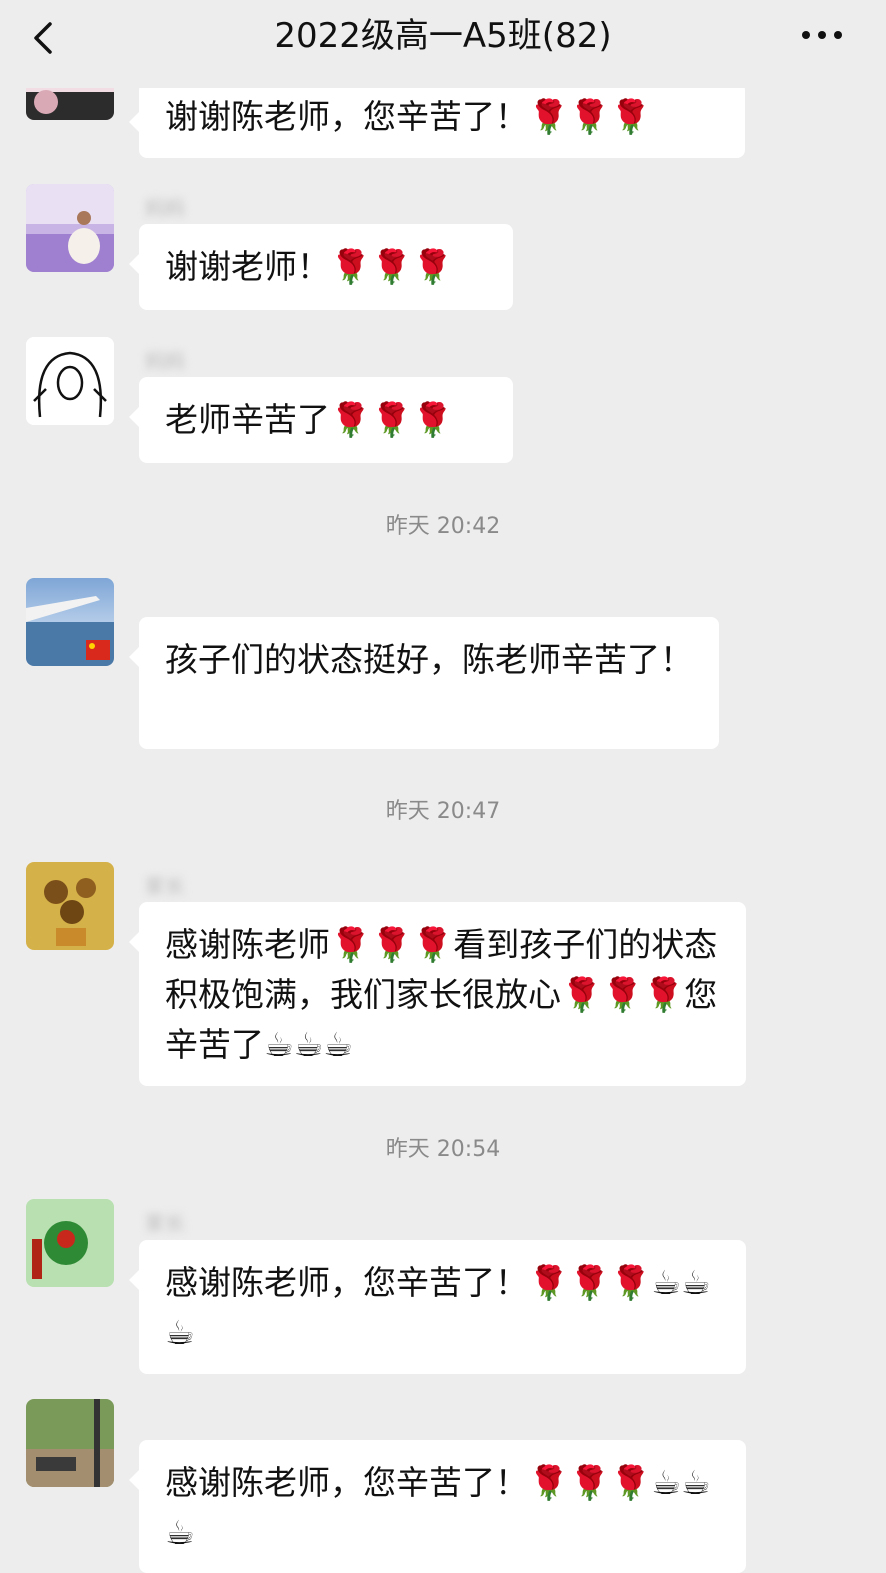 This screenshot has height=1573, width=886. Describe the element at coordinates (443, 1149) in the screenshot. I see `timestamp: 昨天 20:54` at that location.